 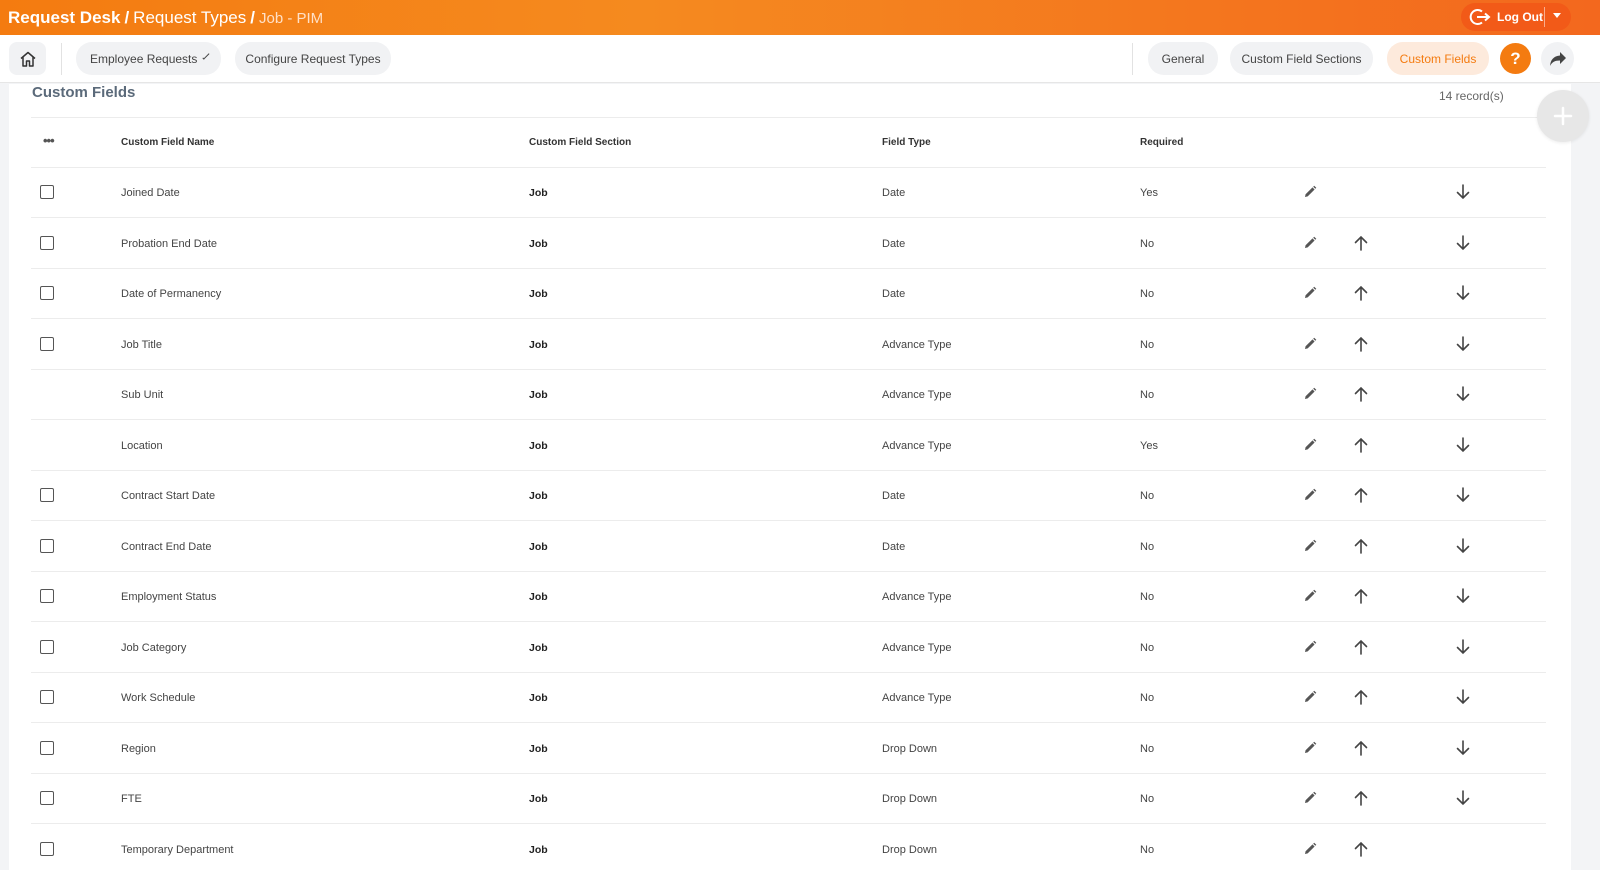 I want to click on logout-button: Log Out, so click(x=1516, y=17).